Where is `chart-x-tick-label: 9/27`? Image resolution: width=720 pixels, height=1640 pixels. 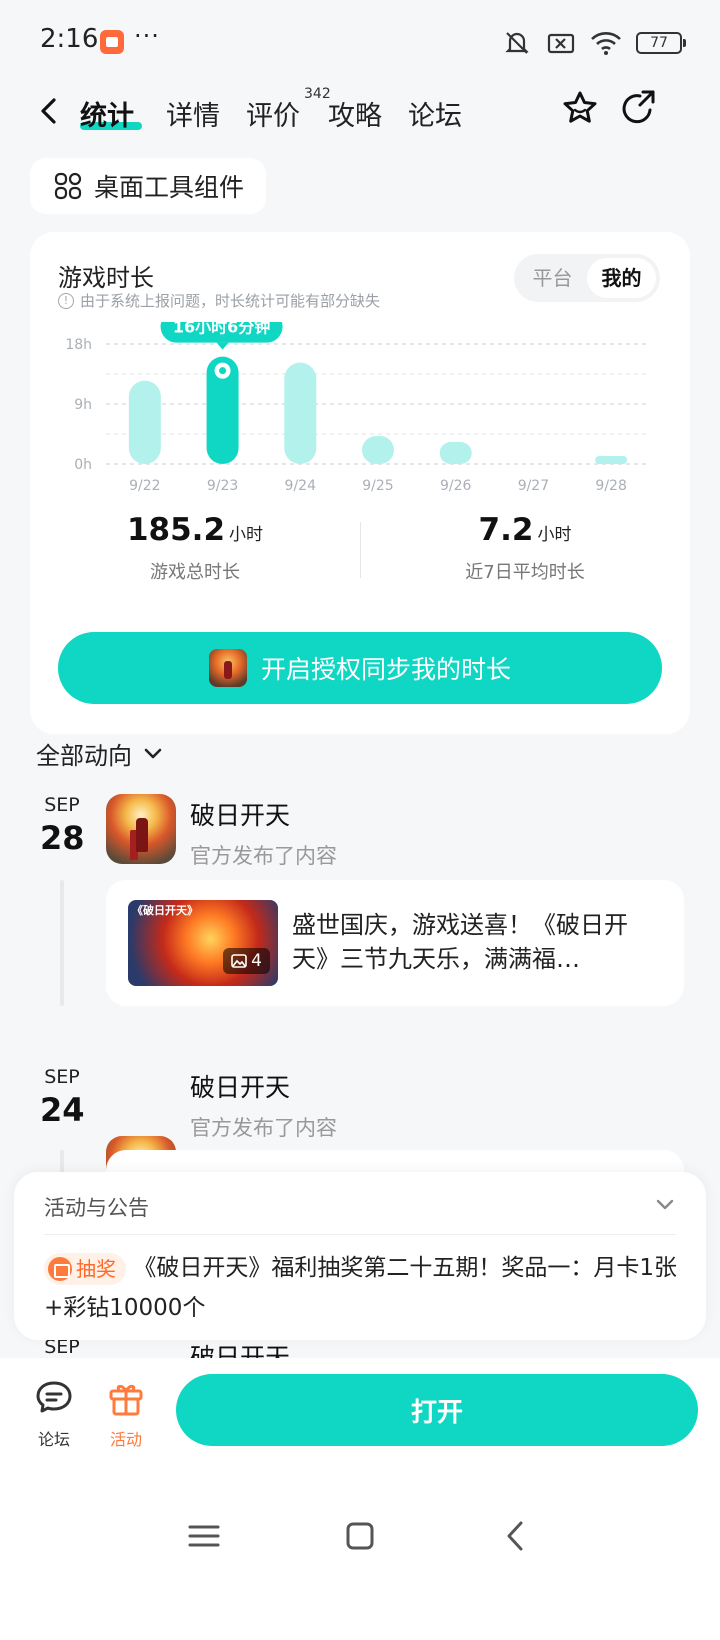 chart-x-tick-label: 9/27 is located at coordinates (533, 486).